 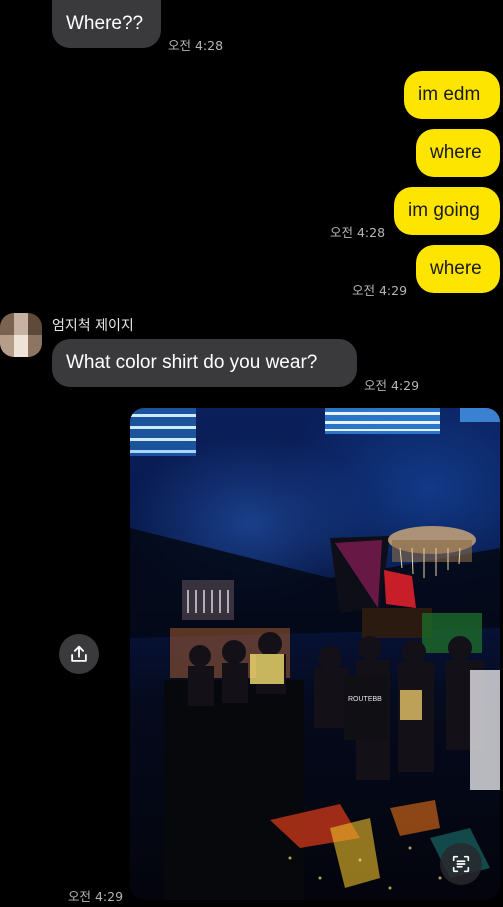 I want to click on text-scan-button, so click(x=461, y=864).